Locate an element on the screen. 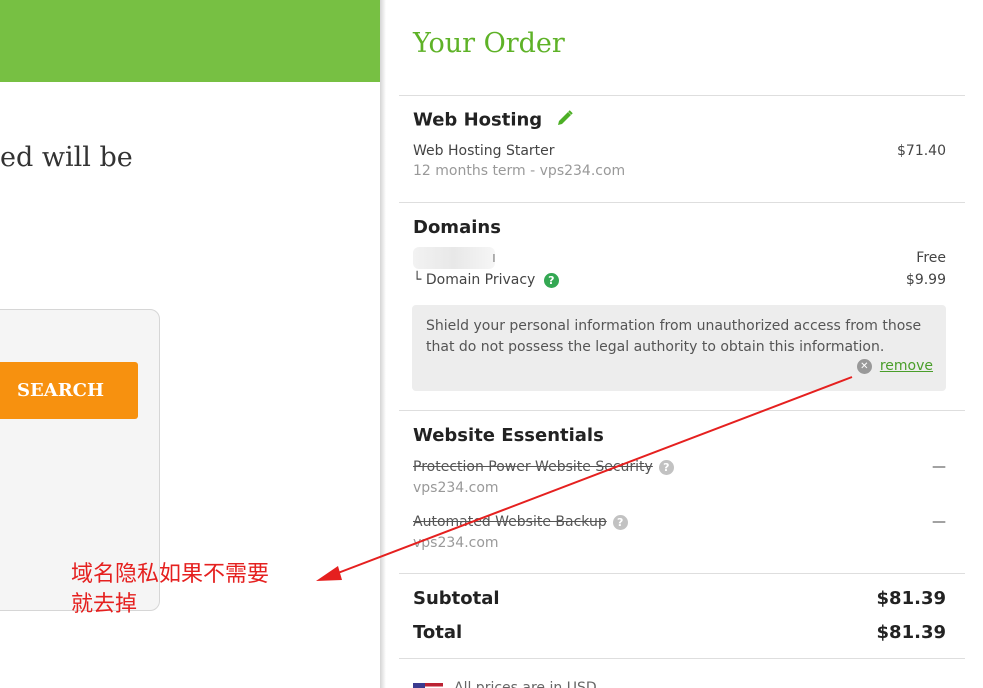 The width and height of the screenshot is (983, 688). annotation-line-1: 域名隐私如果不需要 is located at coordinates (170, 574).